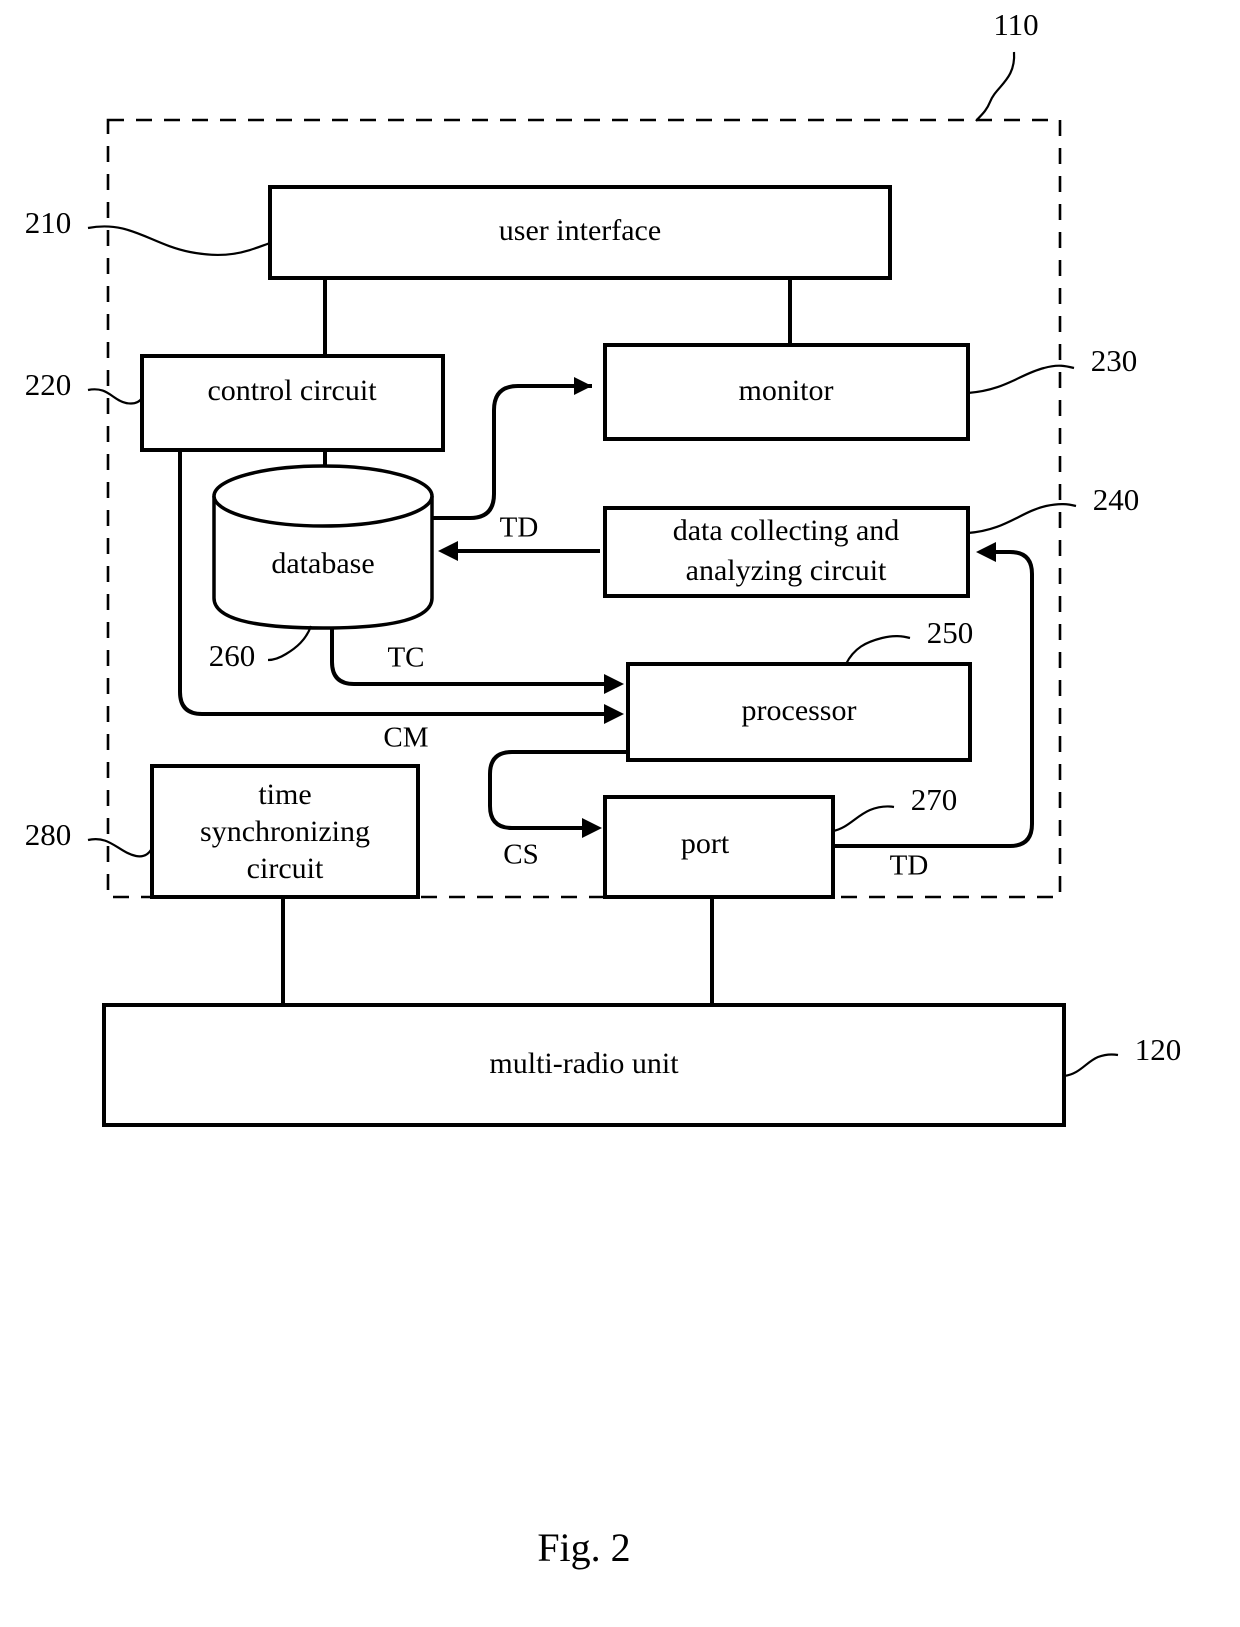  What do you see at coordinates (48, 384) in the screenshot?
I see `ref-numeral-220: 220` at bounding box center [48, 384].